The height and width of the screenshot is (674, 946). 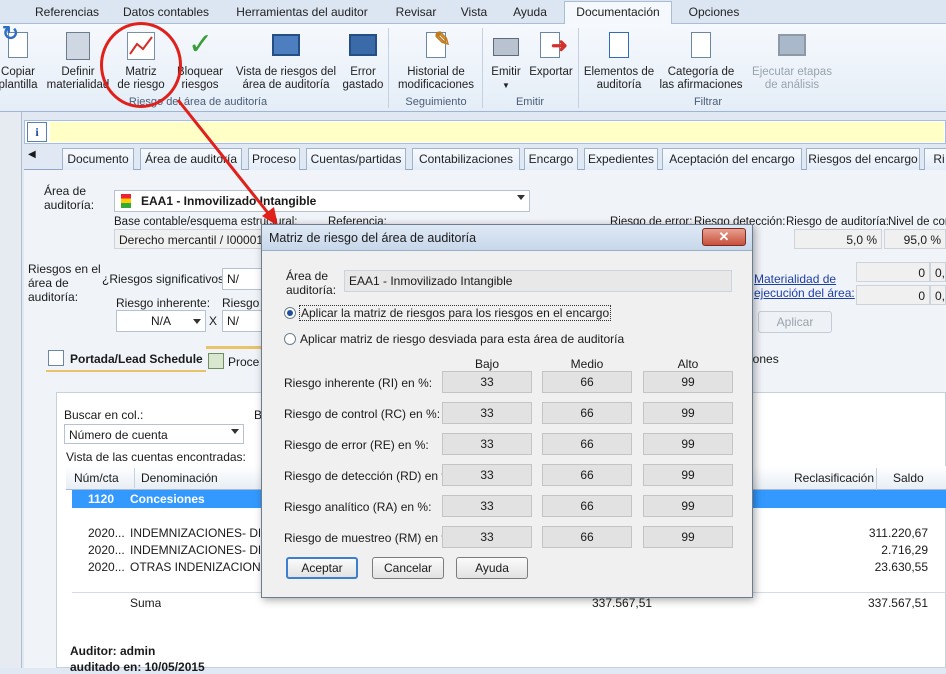 What do you see at coordinates (322, 568) in the screenshot?
I see `aceptar-button: Aceptar` at bounding box center [322, 568].